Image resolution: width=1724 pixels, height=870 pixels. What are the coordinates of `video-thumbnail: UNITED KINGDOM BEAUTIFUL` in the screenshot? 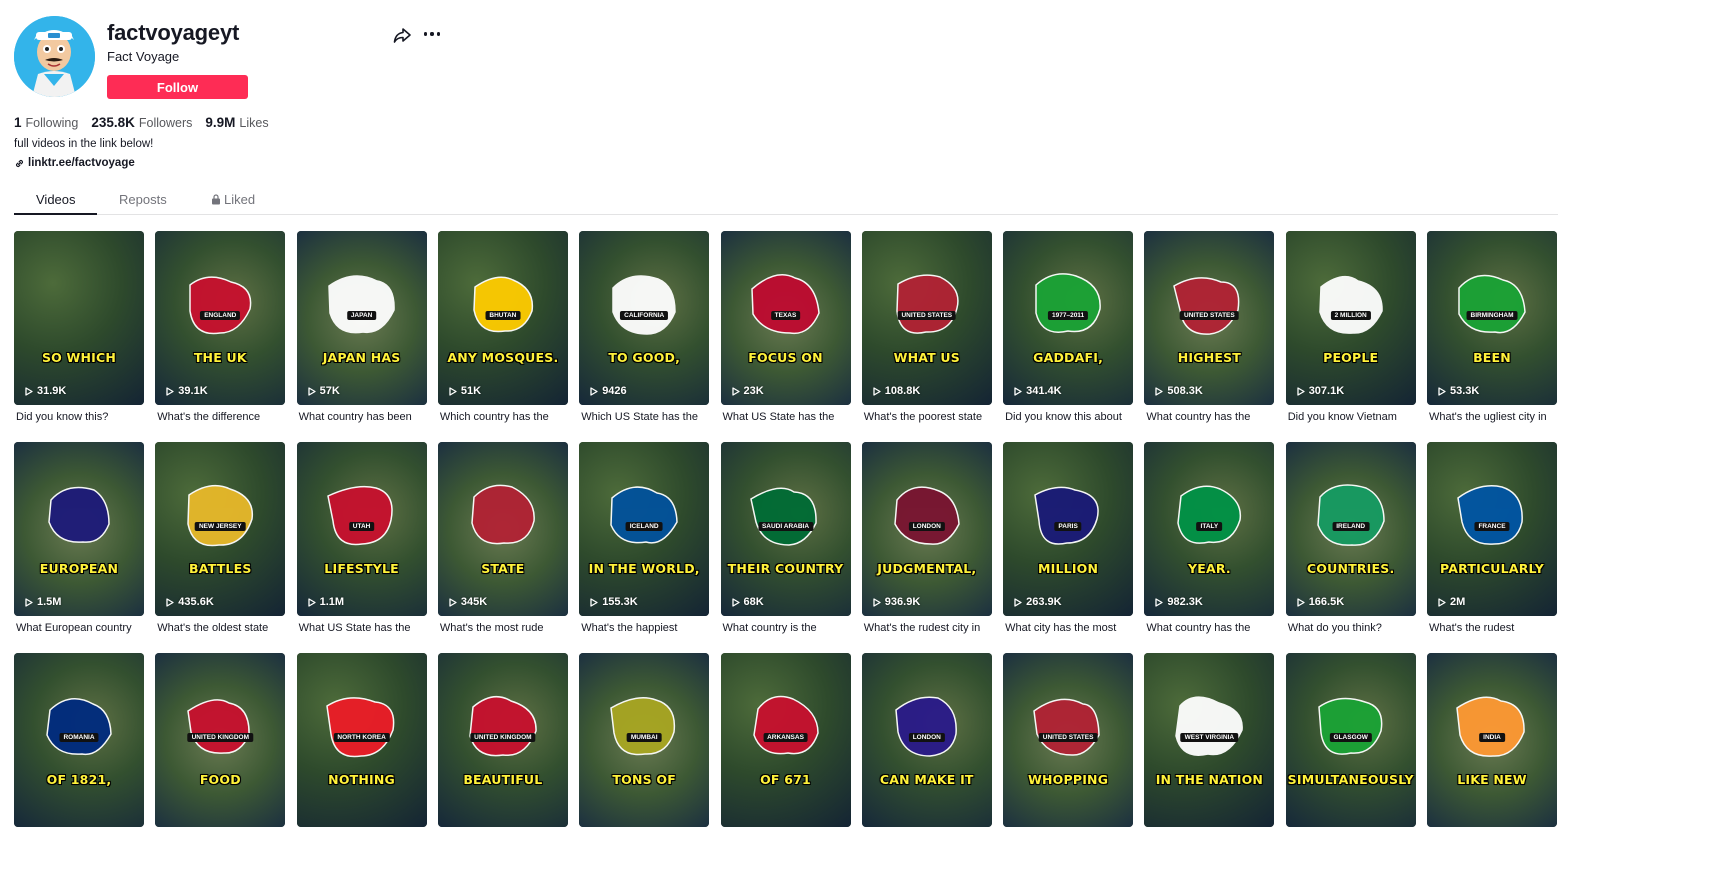 It's located at (502, 740).